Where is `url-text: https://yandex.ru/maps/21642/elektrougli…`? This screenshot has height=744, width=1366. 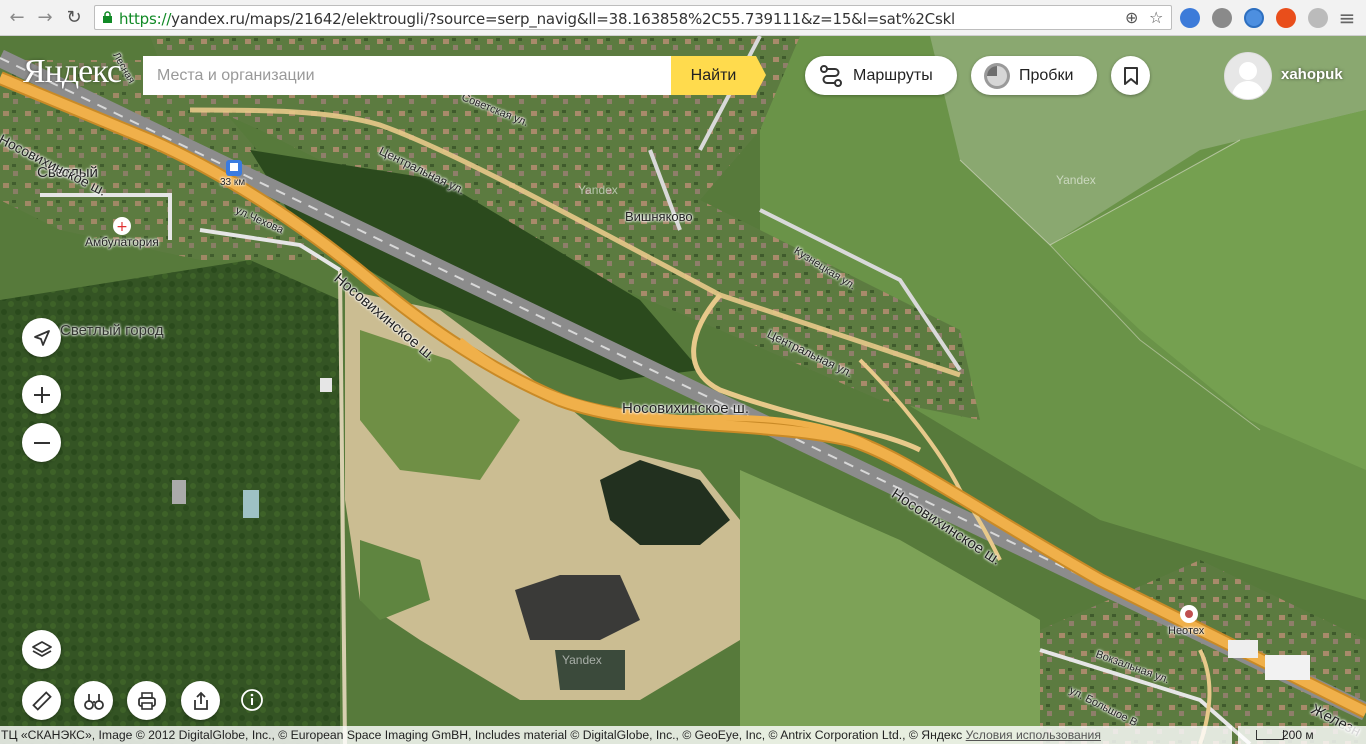
url-text: https://yandex.ru/maps/21642/elektrougli… is located at coordinates (537, 19).